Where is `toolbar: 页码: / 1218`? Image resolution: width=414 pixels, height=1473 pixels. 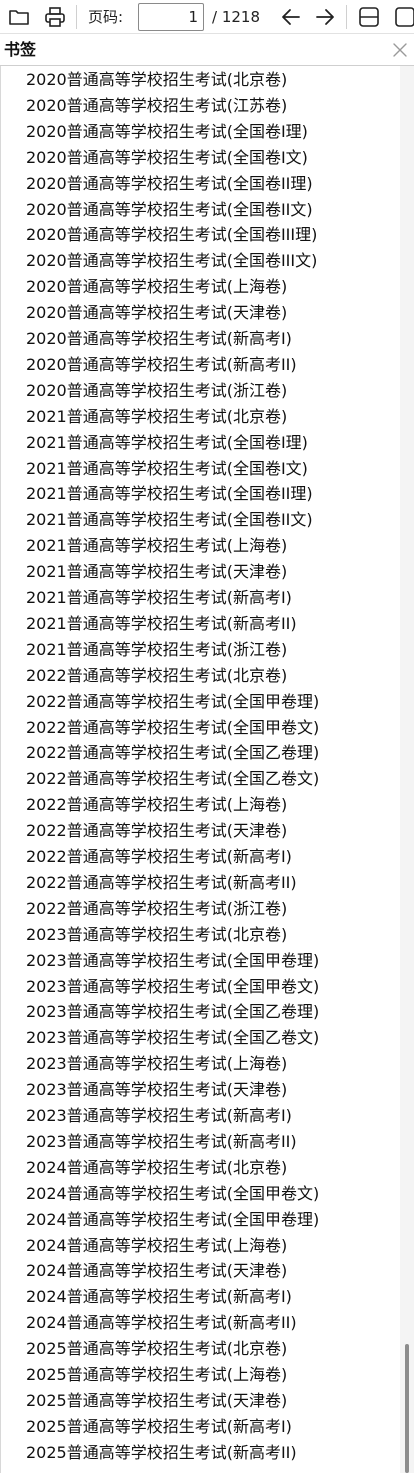
toolbar: 页码: / 1218 is located at coordinates (207, 17).